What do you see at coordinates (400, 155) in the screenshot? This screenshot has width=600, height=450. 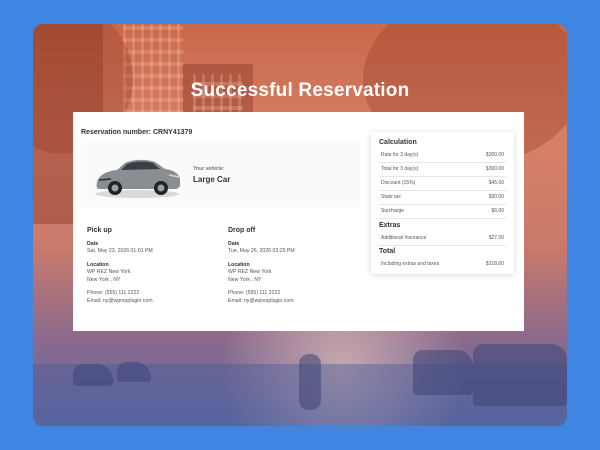 I see `calc-row-label: Rate for 3 day(s)` at bounding box center [400, 155].